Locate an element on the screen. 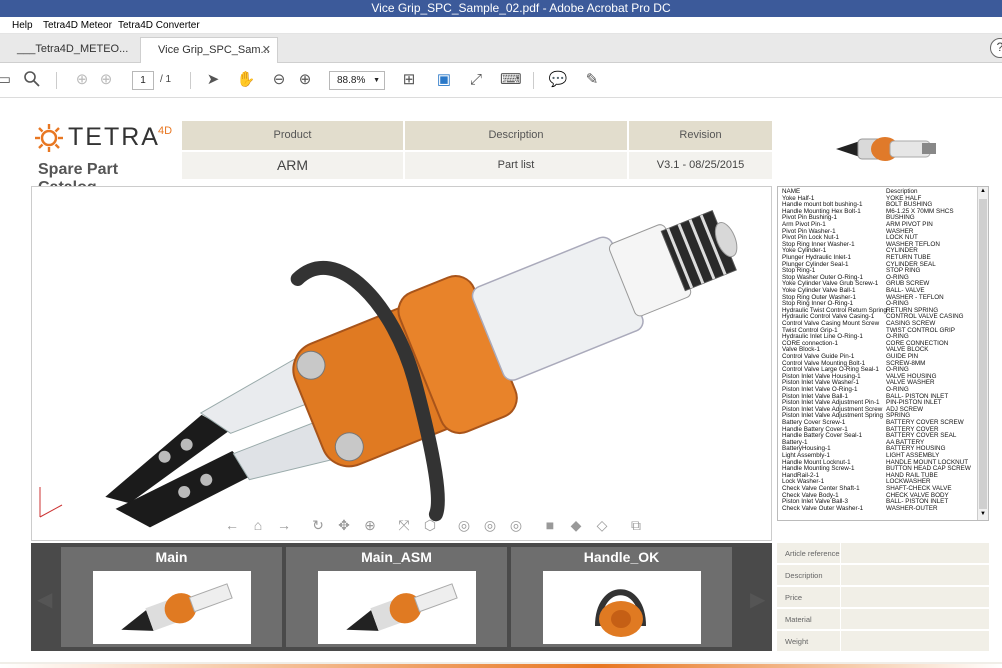 This screenshot has height=668, width=1002. tetra4d-logo: TETRA 4D Spare Part Catalog is located at coordinates (106, 158).